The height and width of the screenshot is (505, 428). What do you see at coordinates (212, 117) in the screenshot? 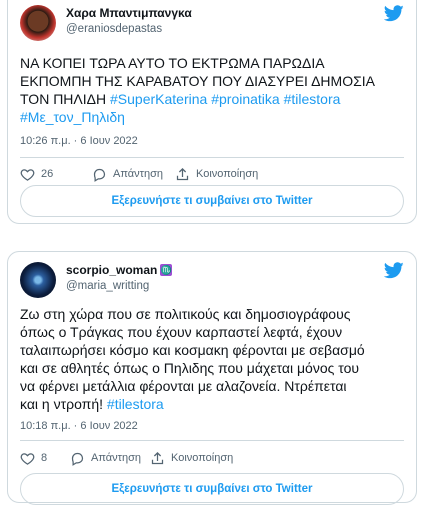
I see `tweet-text-line: #Με_τον_Πηλιδη` at bounding box center [212, 117].